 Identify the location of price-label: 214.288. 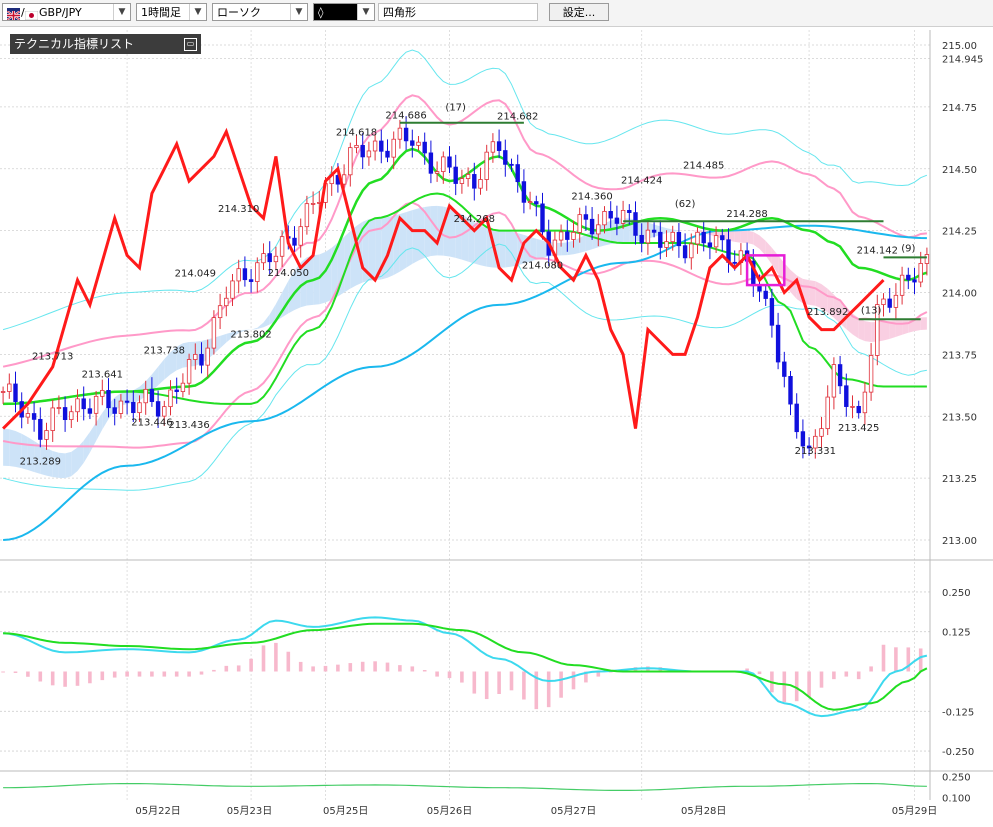
(746, 214).